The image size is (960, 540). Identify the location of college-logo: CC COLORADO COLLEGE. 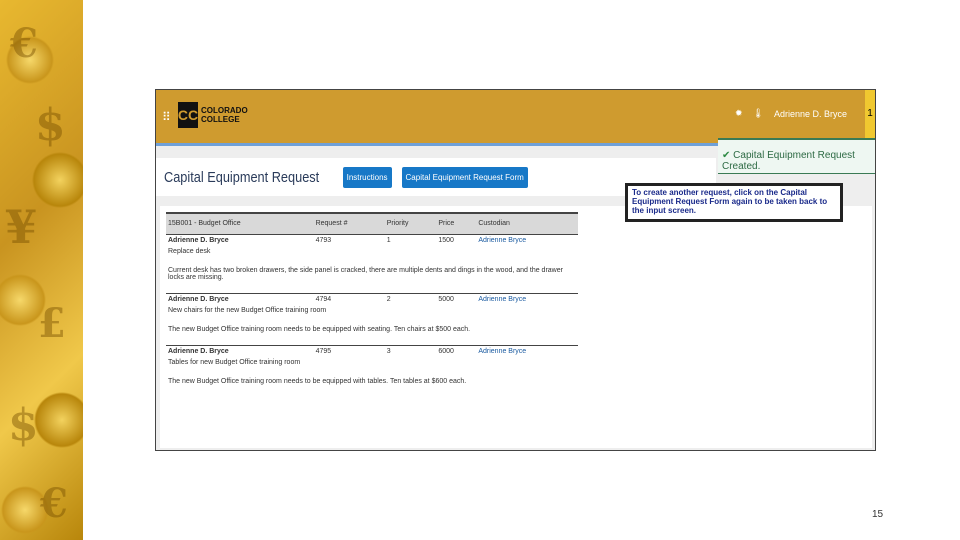
(213, 115).